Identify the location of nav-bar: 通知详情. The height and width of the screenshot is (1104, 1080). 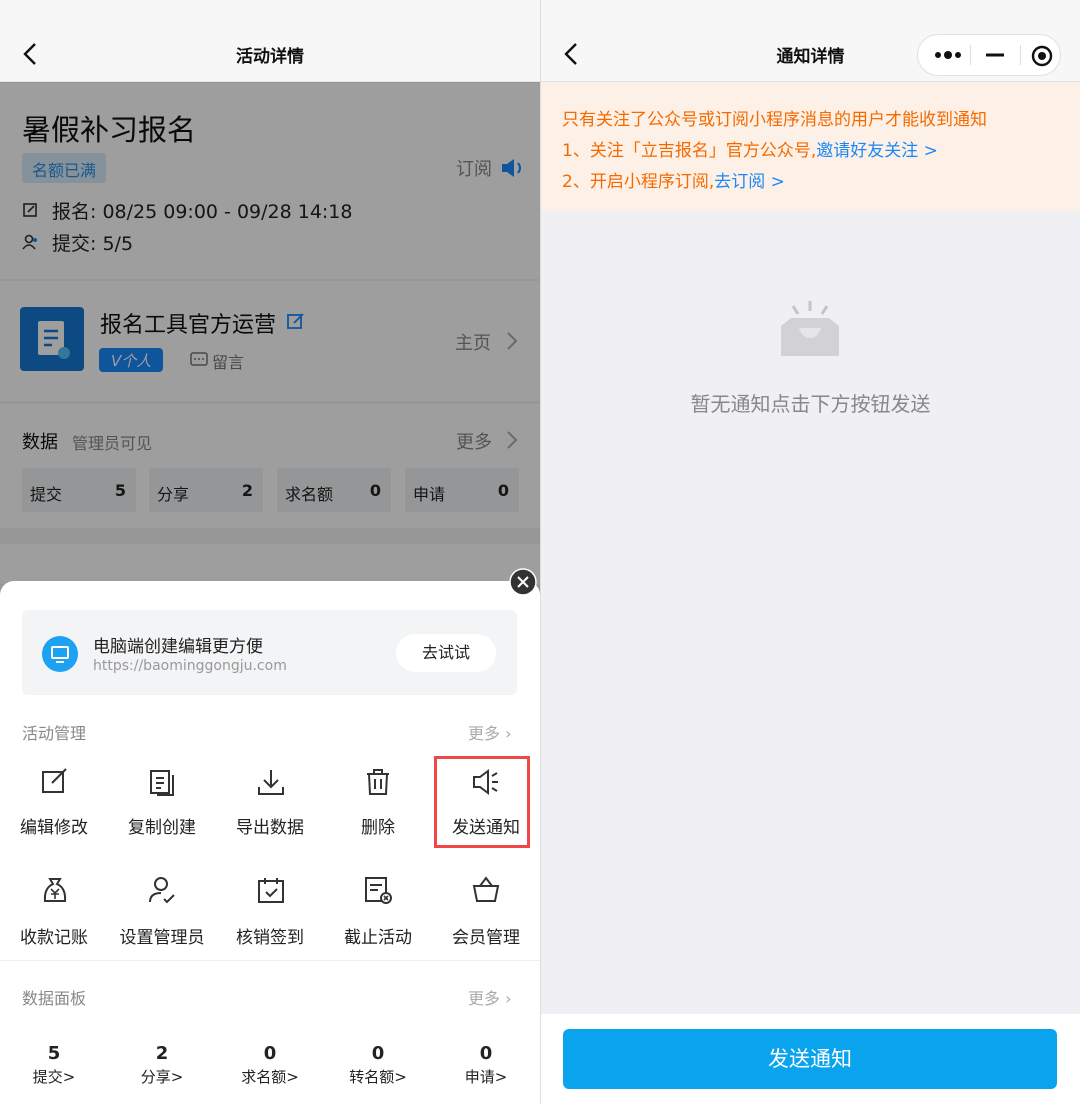
(810, 41).